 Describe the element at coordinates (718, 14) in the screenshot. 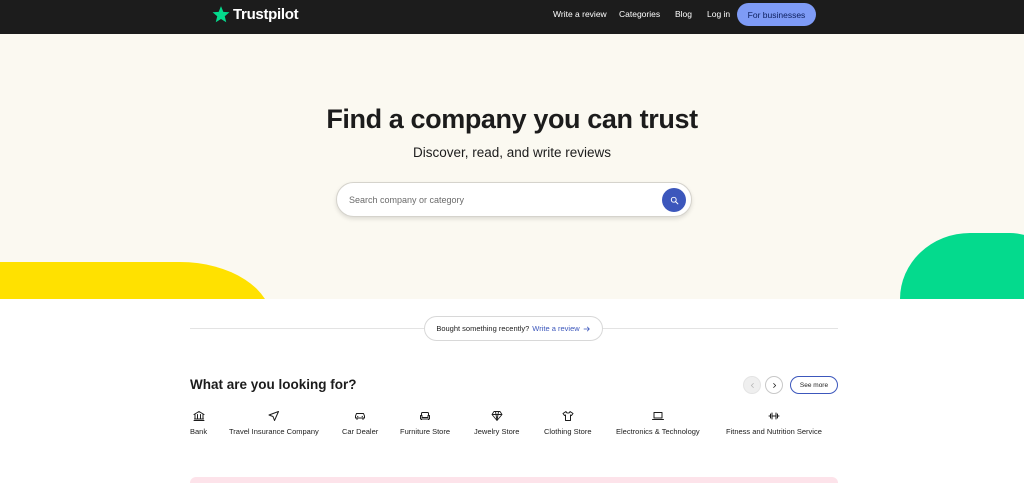

I see `nav-login: Log in` at that location.